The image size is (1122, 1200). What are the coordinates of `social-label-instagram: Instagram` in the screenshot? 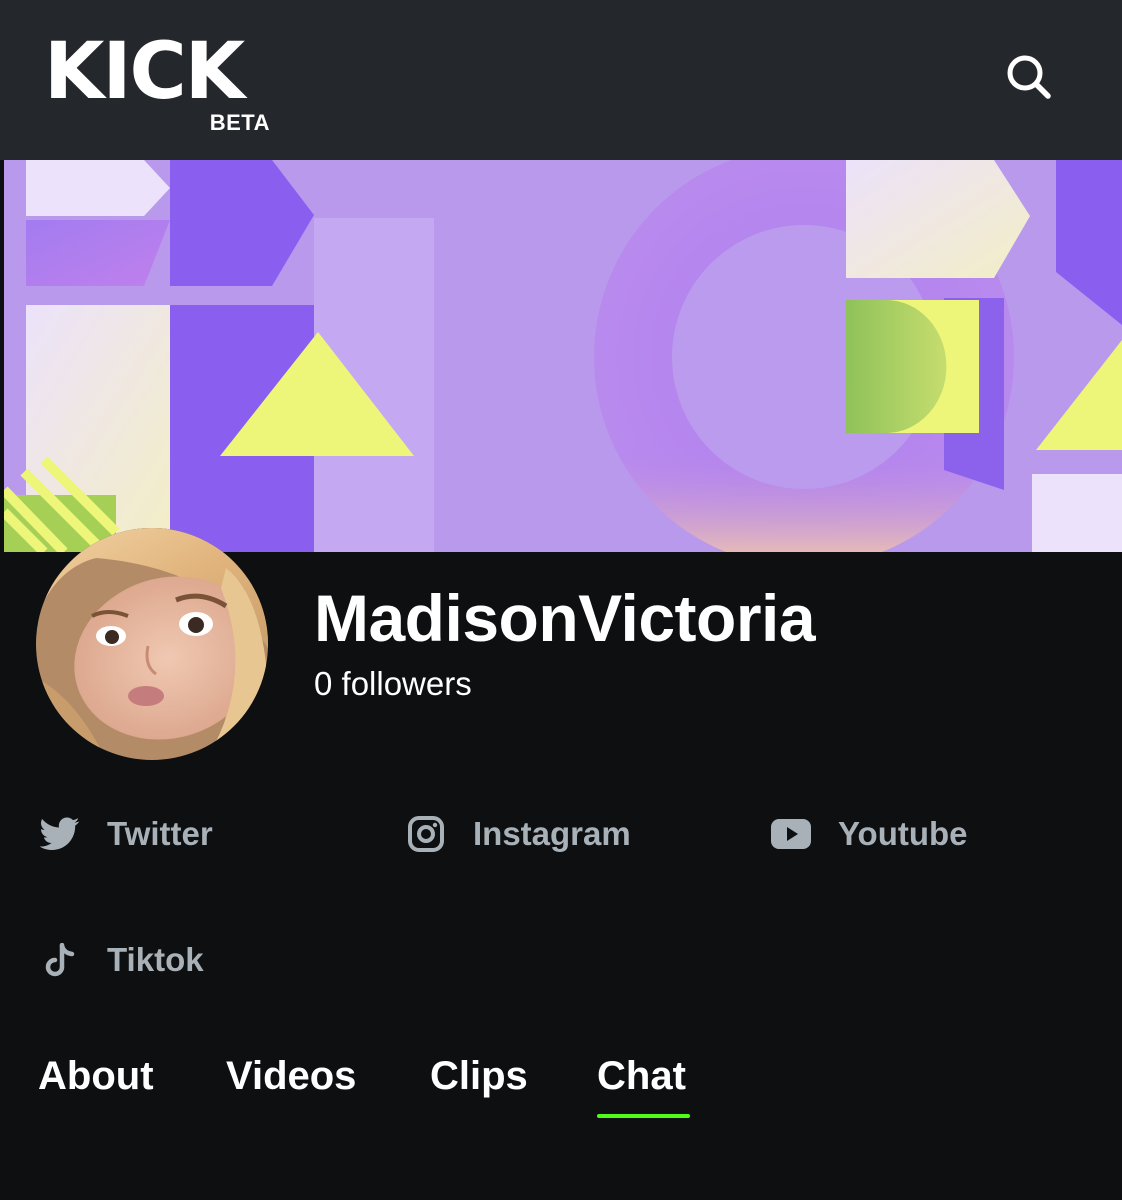 It's located at (552, 833).